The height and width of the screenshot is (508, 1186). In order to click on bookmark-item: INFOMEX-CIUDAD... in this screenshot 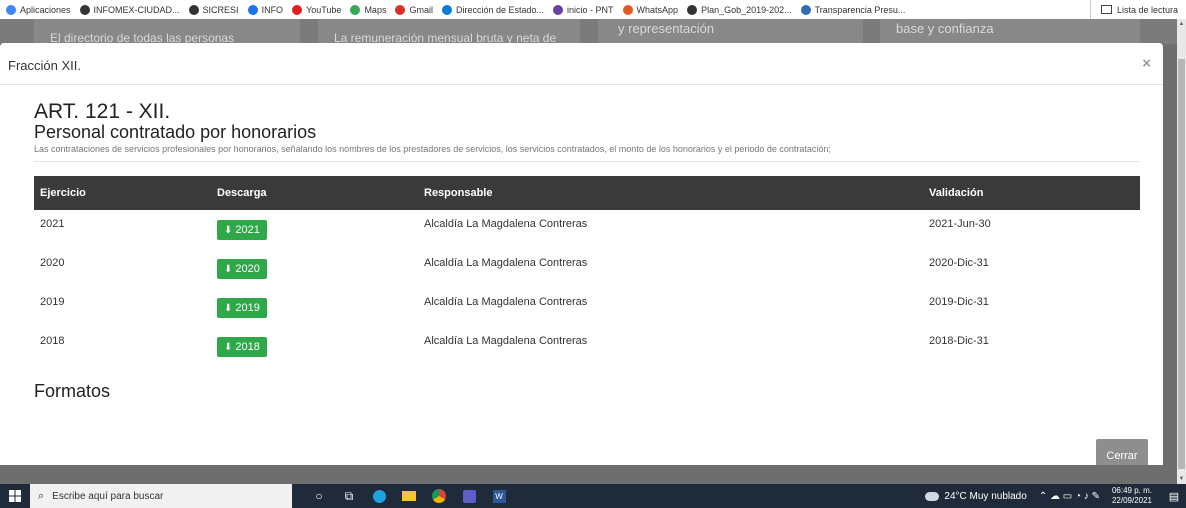, I will do `click(129, 9)`.